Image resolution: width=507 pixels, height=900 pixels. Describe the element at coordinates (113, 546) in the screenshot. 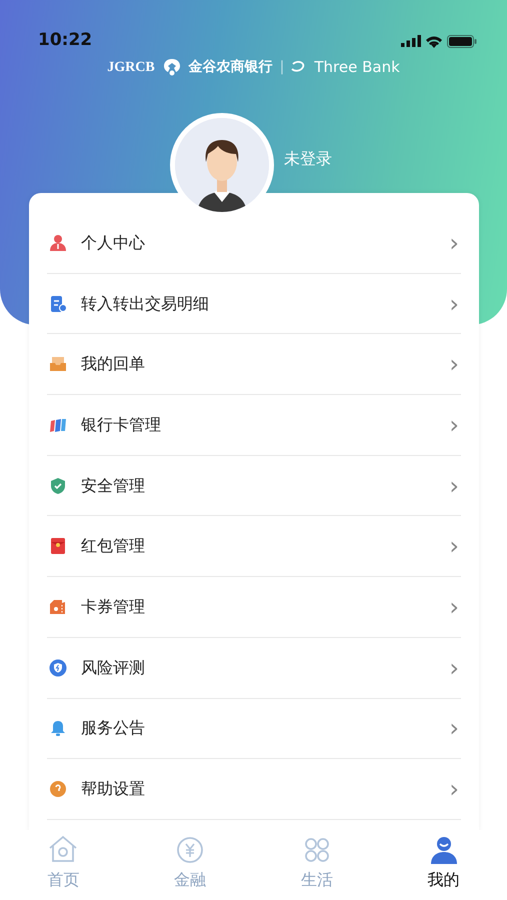

I see `menu-label: 红包管理` at that location.